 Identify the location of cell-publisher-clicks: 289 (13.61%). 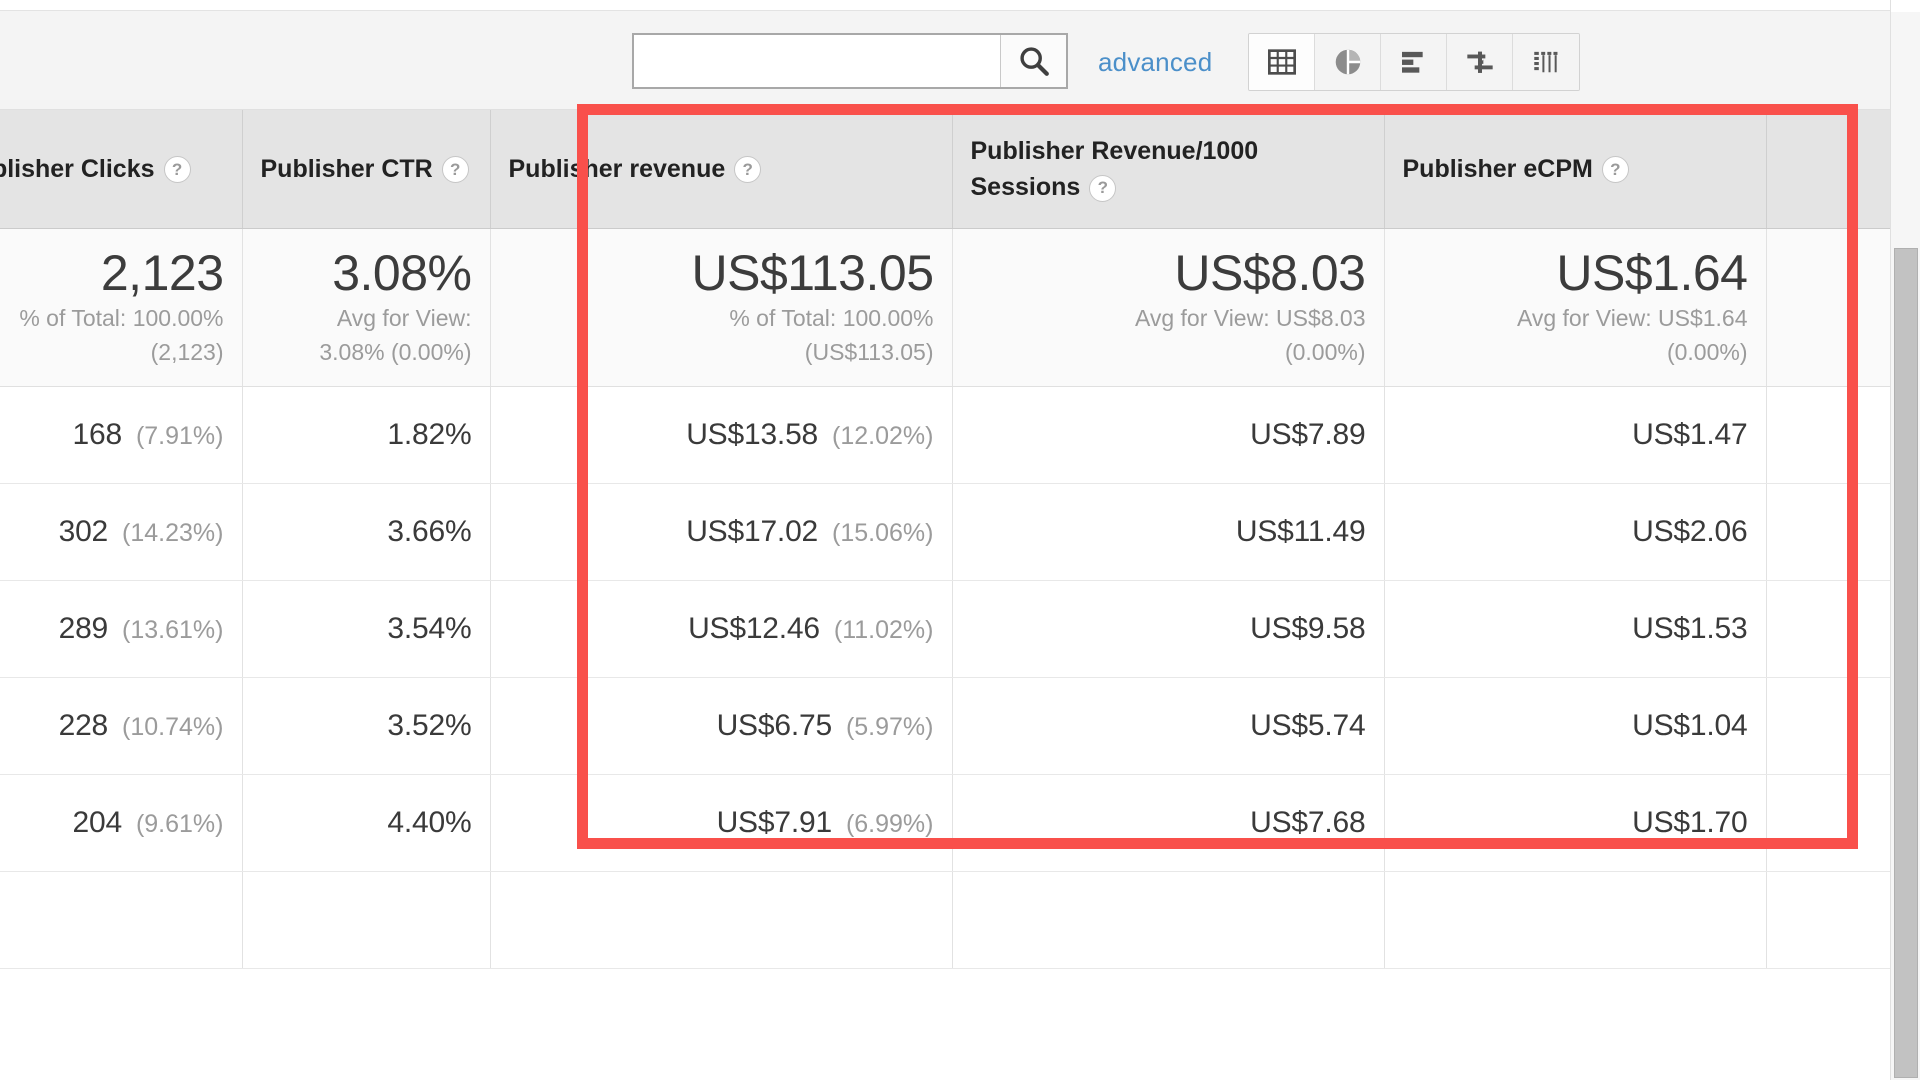
(121, 629).